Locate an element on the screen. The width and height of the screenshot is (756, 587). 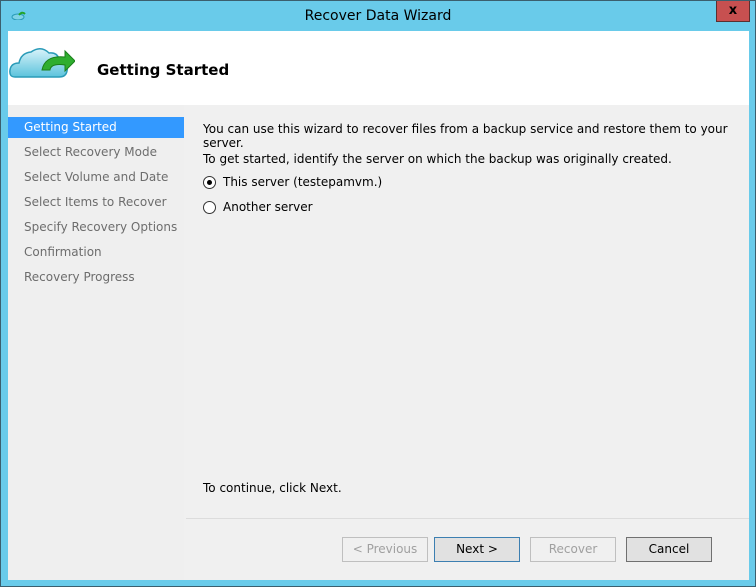
step-getting-started: Getting Started is located at coordinates (96, 127).